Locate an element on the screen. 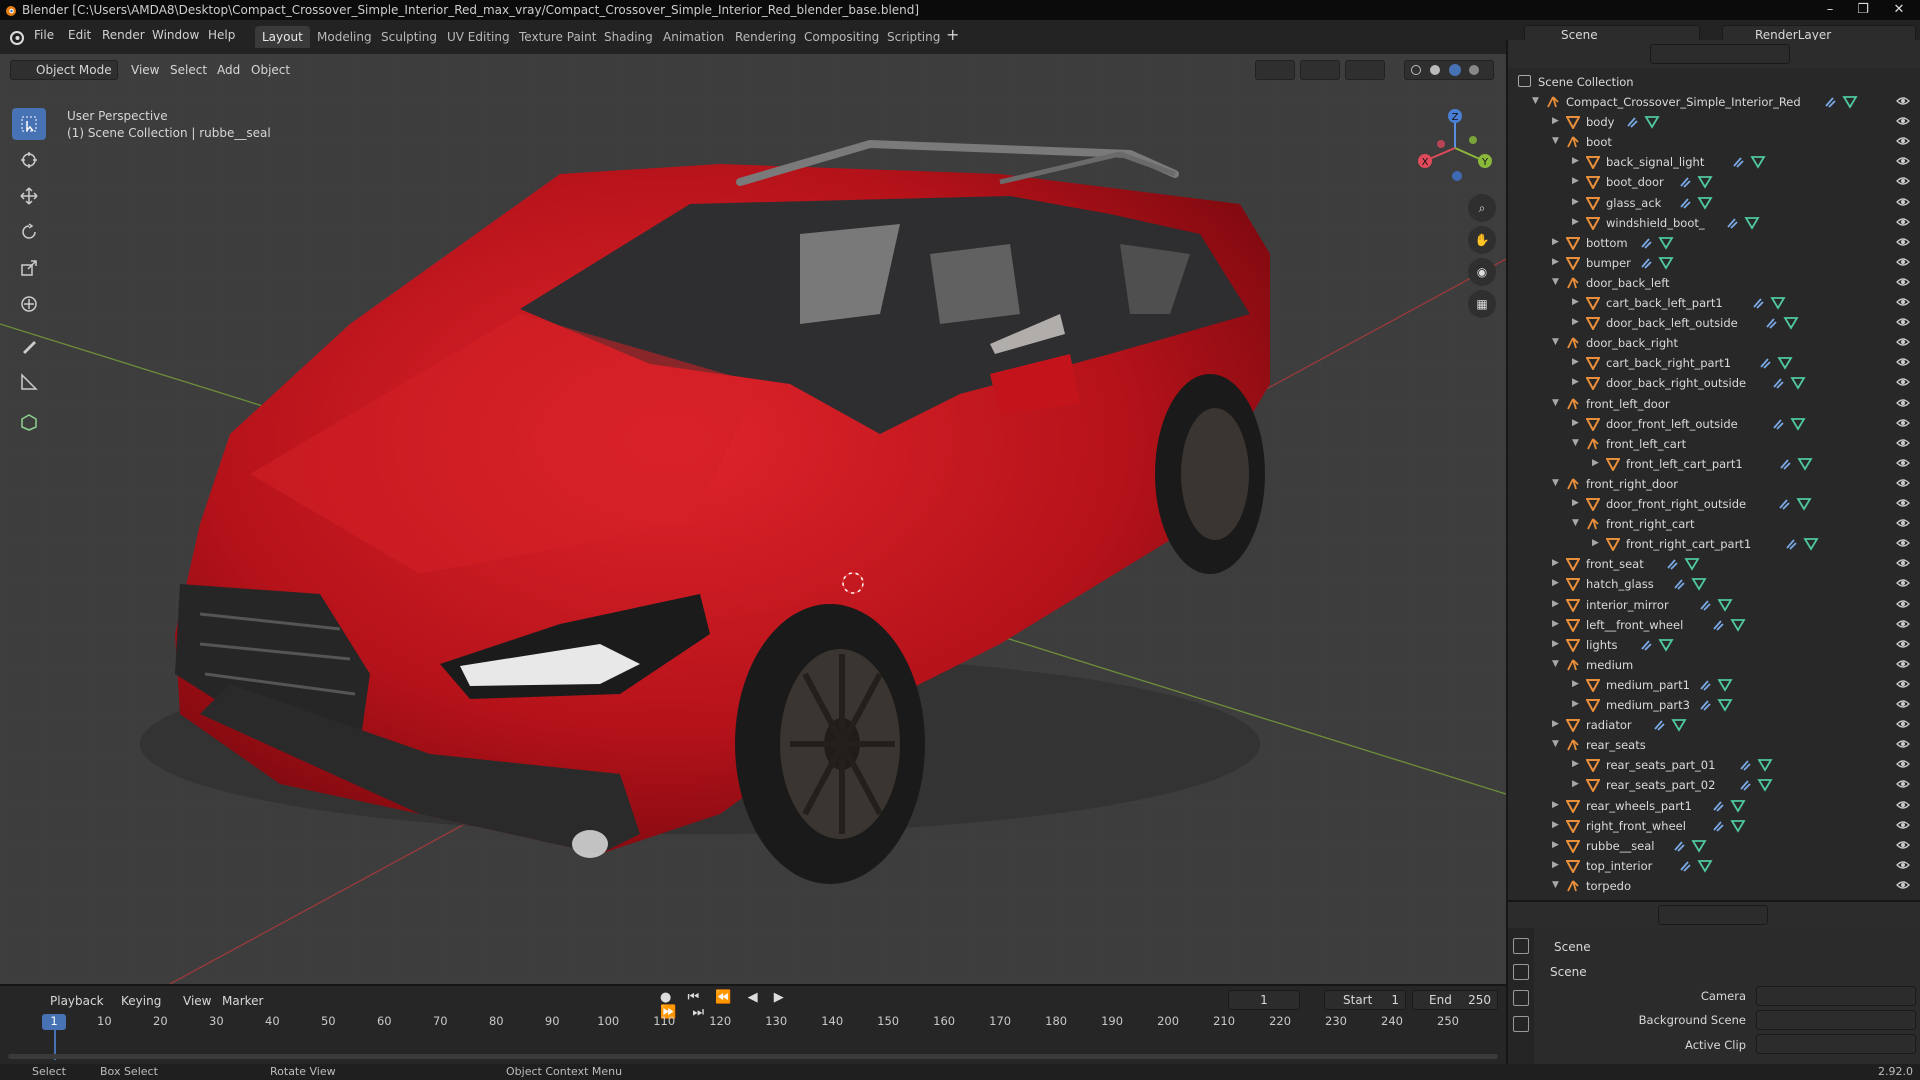  timeline-scrollbar is located at coordinates (753, 1056).